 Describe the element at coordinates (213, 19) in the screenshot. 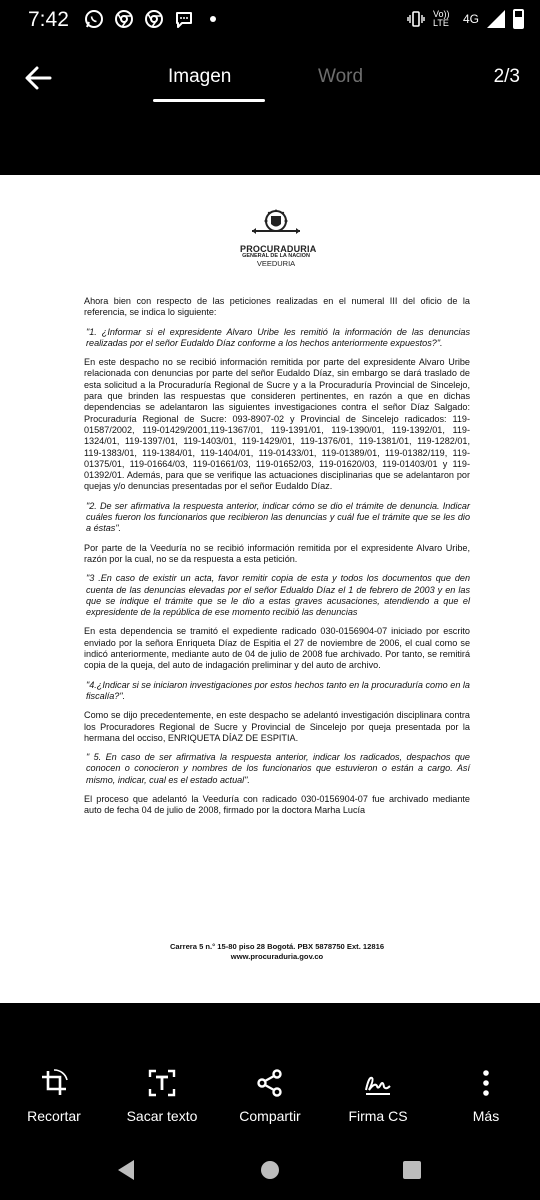

I see `more-notifications-dot-icon` at that location.